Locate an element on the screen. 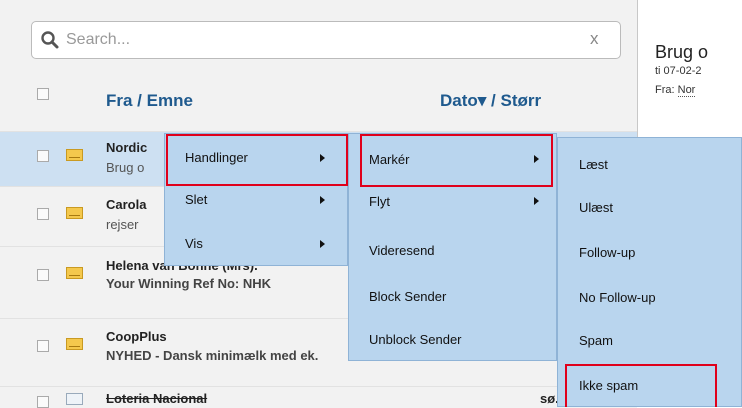 This screenshot has width=742, height=408. preview-date: ti 07-02-2 is located at coordinates (678, 71).